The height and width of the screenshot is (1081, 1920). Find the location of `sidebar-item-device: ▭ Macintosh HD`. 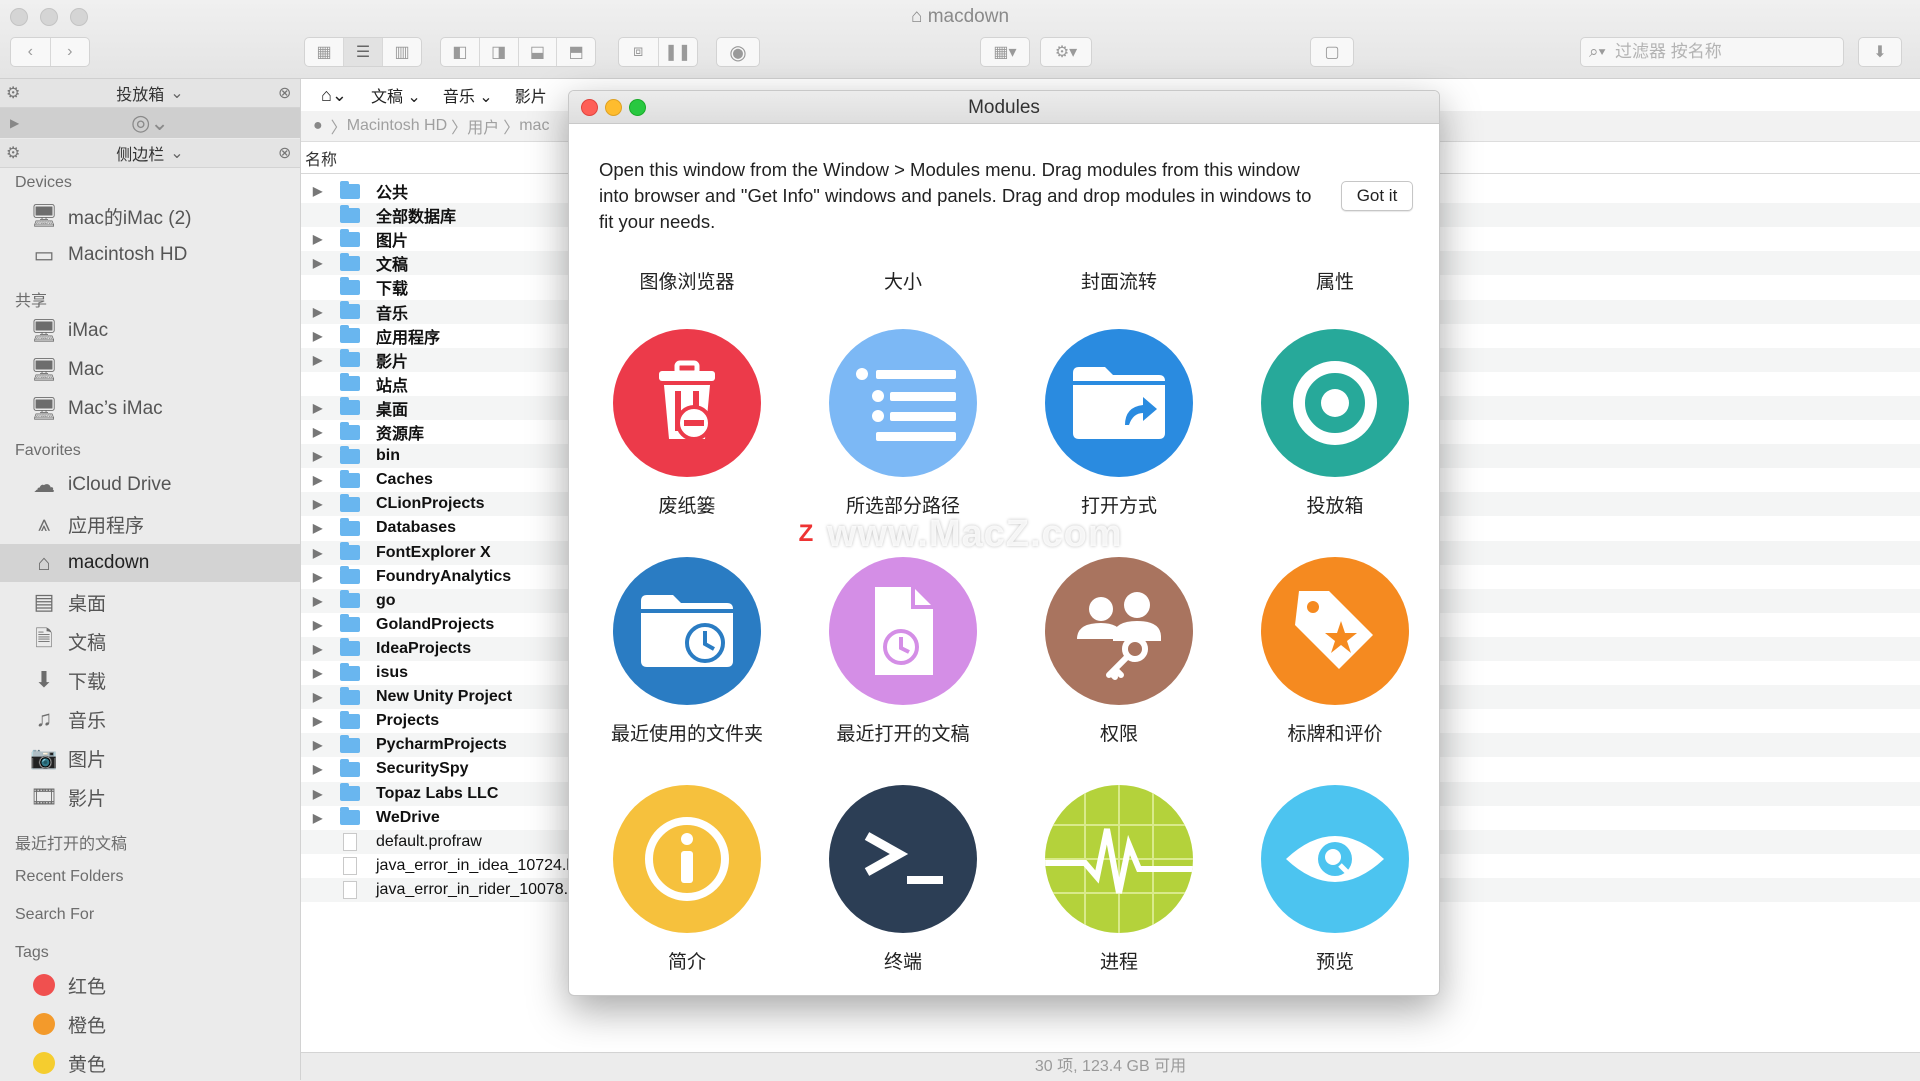

sidebar-item-device: ▭ Macintosh HD is located at coordinates (150, 255).